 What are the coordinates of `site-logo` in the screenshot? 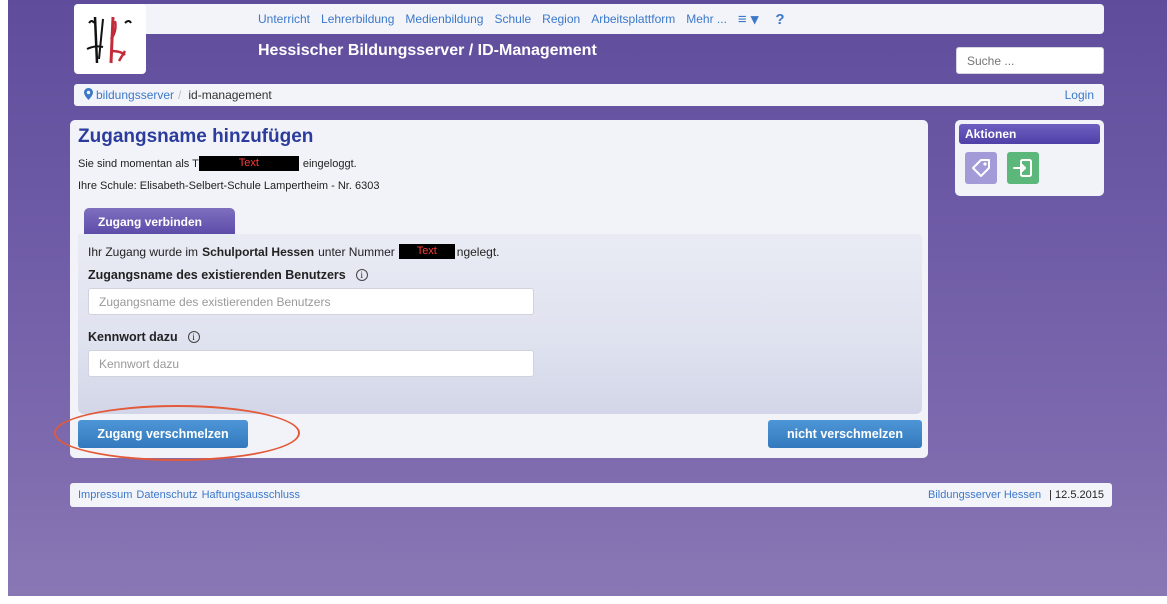 It's located at (110, 39).